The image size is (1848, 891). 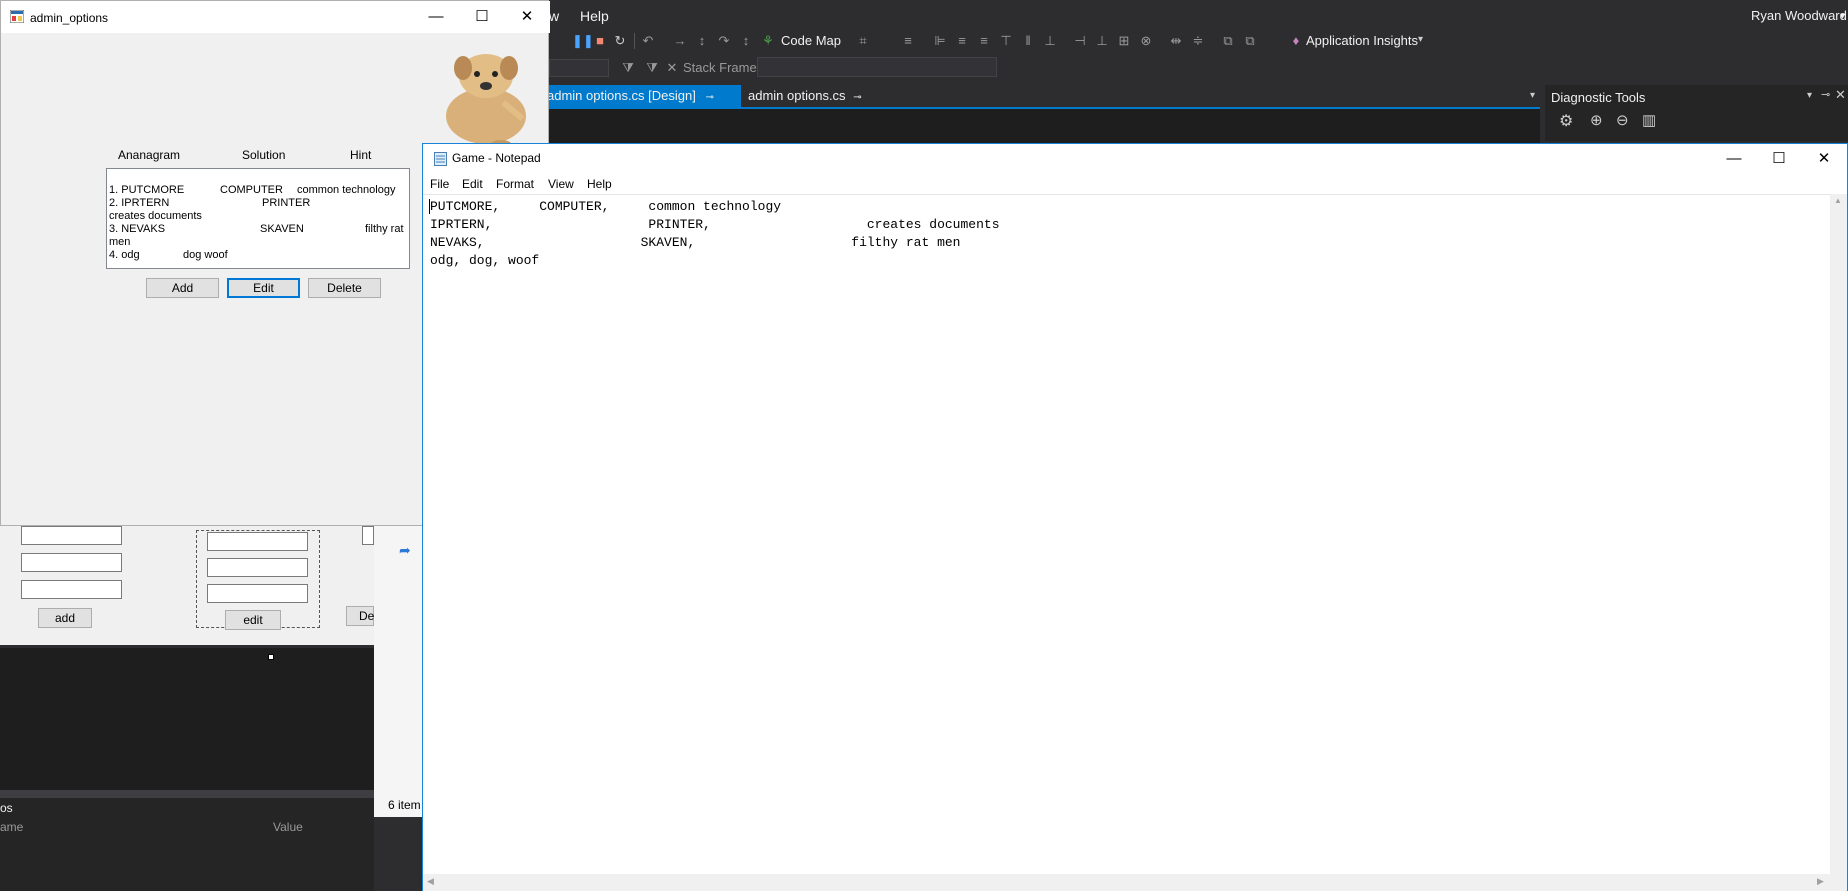 I want to click on list-item: filthy rat, so click(x=384, y=229).